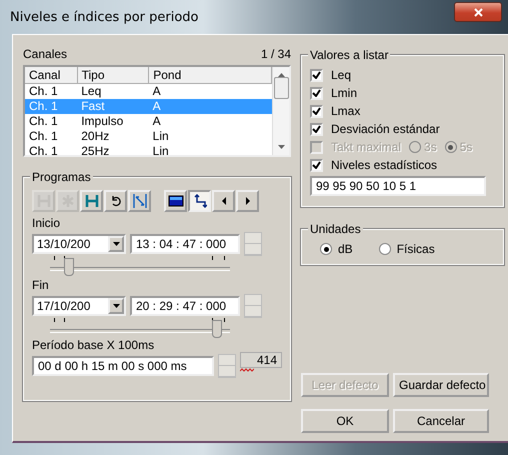 This screenshot has width=508, height=455. What do you see at coordinates (148, 91) in the screenshot?
I see `list-row: Ch. 1 Leq A` at bounding box center [148, 91].